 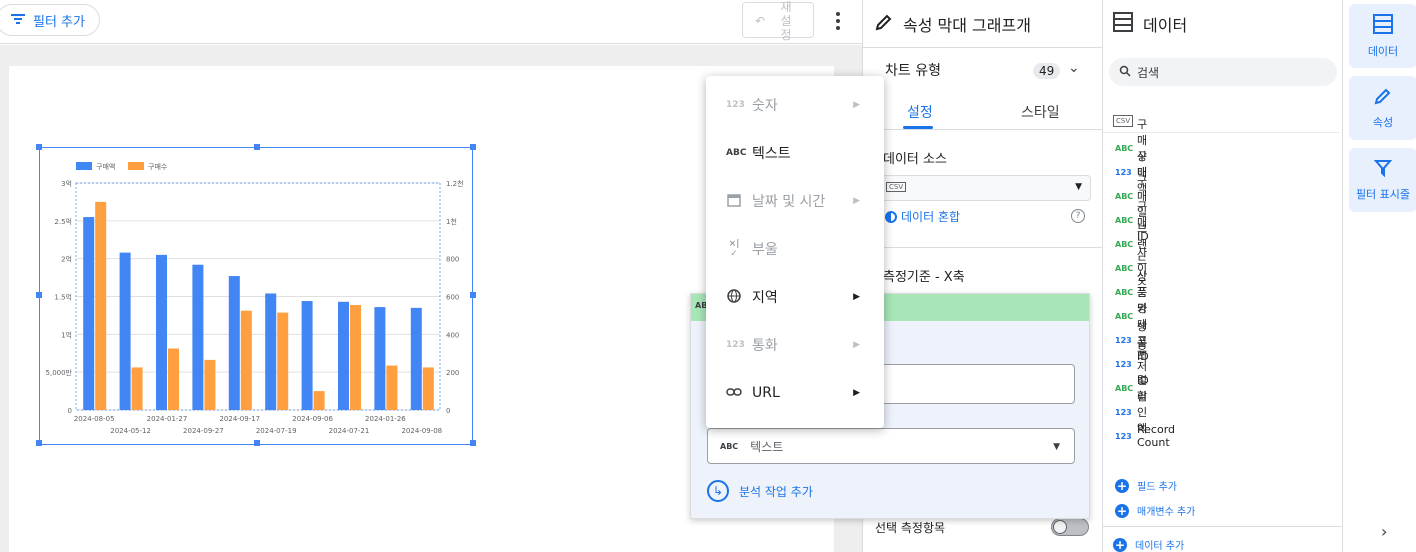 I want to click on data-header: 데이터, so click(x=1150, y=24).